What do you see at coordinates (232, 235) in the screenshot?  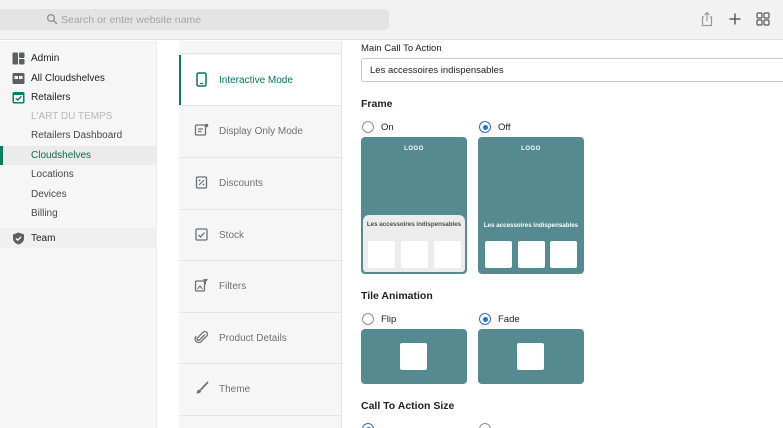 I see `tab-label: Stock` at bounding box center [232, 235].